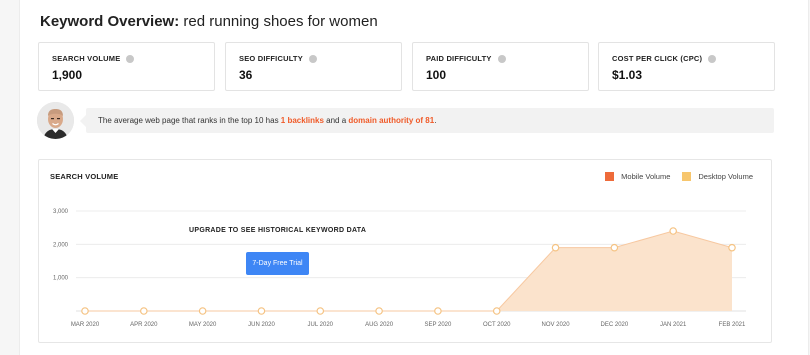 This screenshot has width=810, height=355. I want to click on upgrade-message: UPGRADE TO SEE HISTORICAL KEYWORD DATA, so click(278, 230).